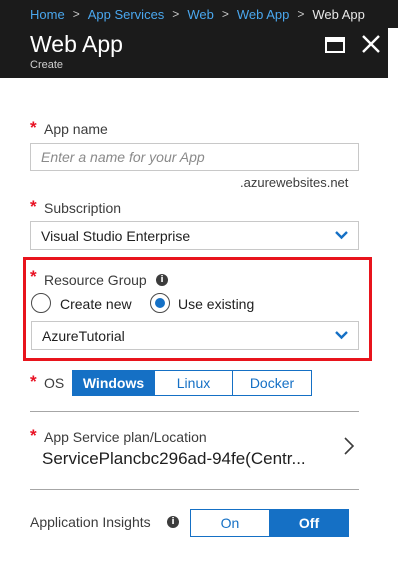 The image size is (398, 568). Describe the element at coordinates (194, 157) in the screenshot. I see `app-name-input` at that location.